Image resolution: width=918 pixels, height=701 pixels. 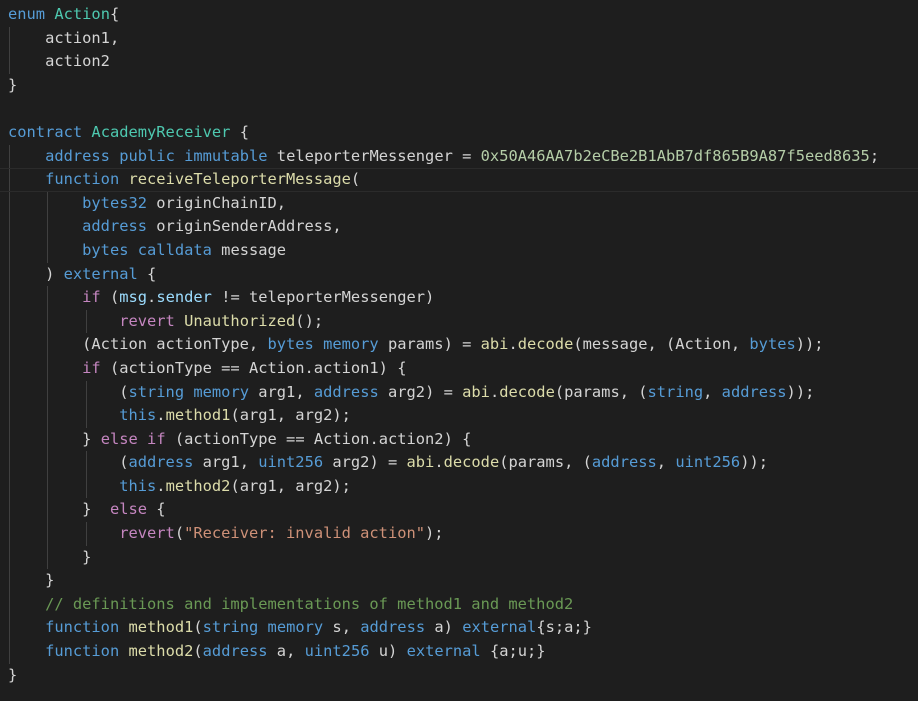 What do you see at coordinates (459, 38) in the screenshot?
I see `code-line: action1,` at bounding box center [459, 38].